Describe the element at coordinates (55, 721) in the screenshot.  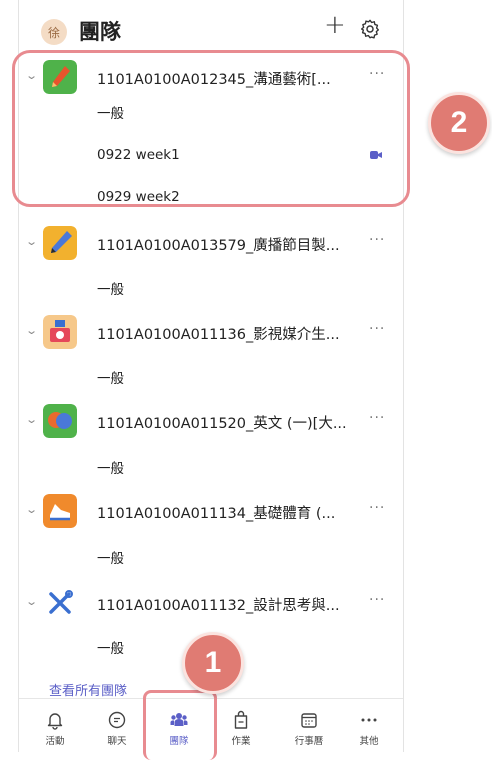
I see `bell-icon` at that location.